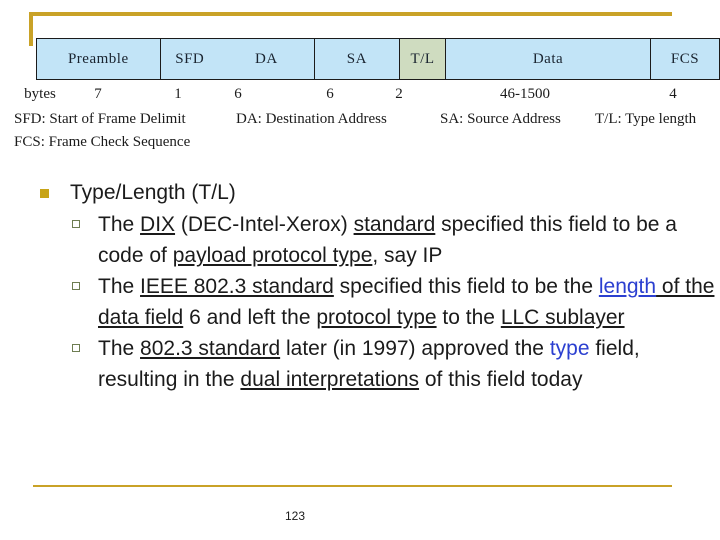 Image resolution: width=720 pixels, height=540 pixels. Describe the element at coordinates (501, 379) in the screenshot. I see `text-run: of this field today` at that location.